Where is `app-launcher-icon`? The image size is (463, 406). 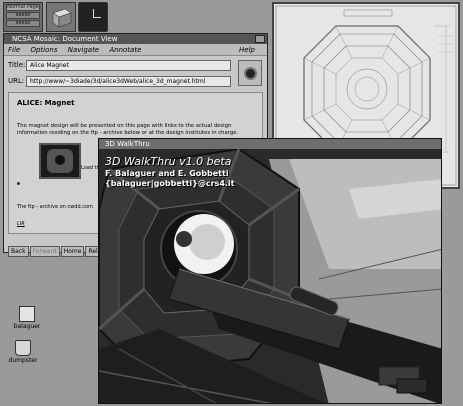 app-launcher-icon is located at coordinates (61, 17).